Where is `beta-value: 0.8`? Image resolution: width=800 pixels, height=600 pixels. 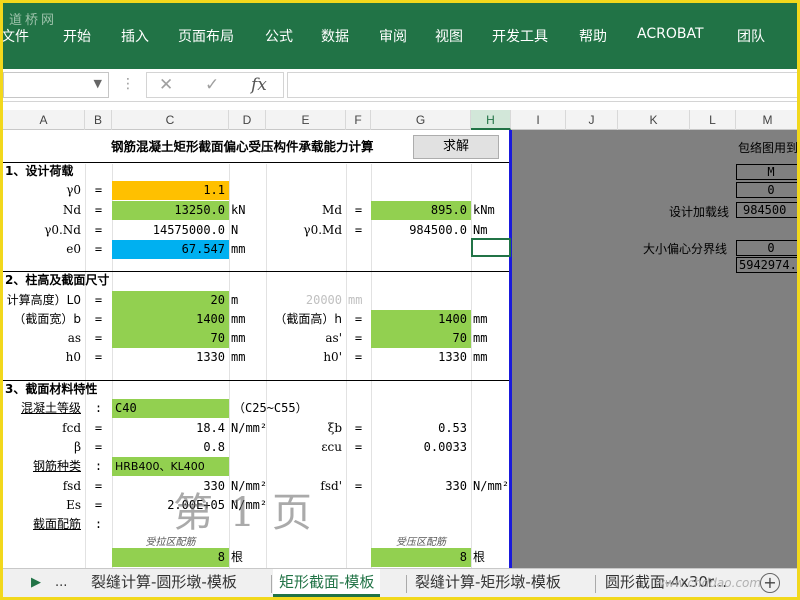
beta-value: 0.8 is located at coordinates (170, 447).